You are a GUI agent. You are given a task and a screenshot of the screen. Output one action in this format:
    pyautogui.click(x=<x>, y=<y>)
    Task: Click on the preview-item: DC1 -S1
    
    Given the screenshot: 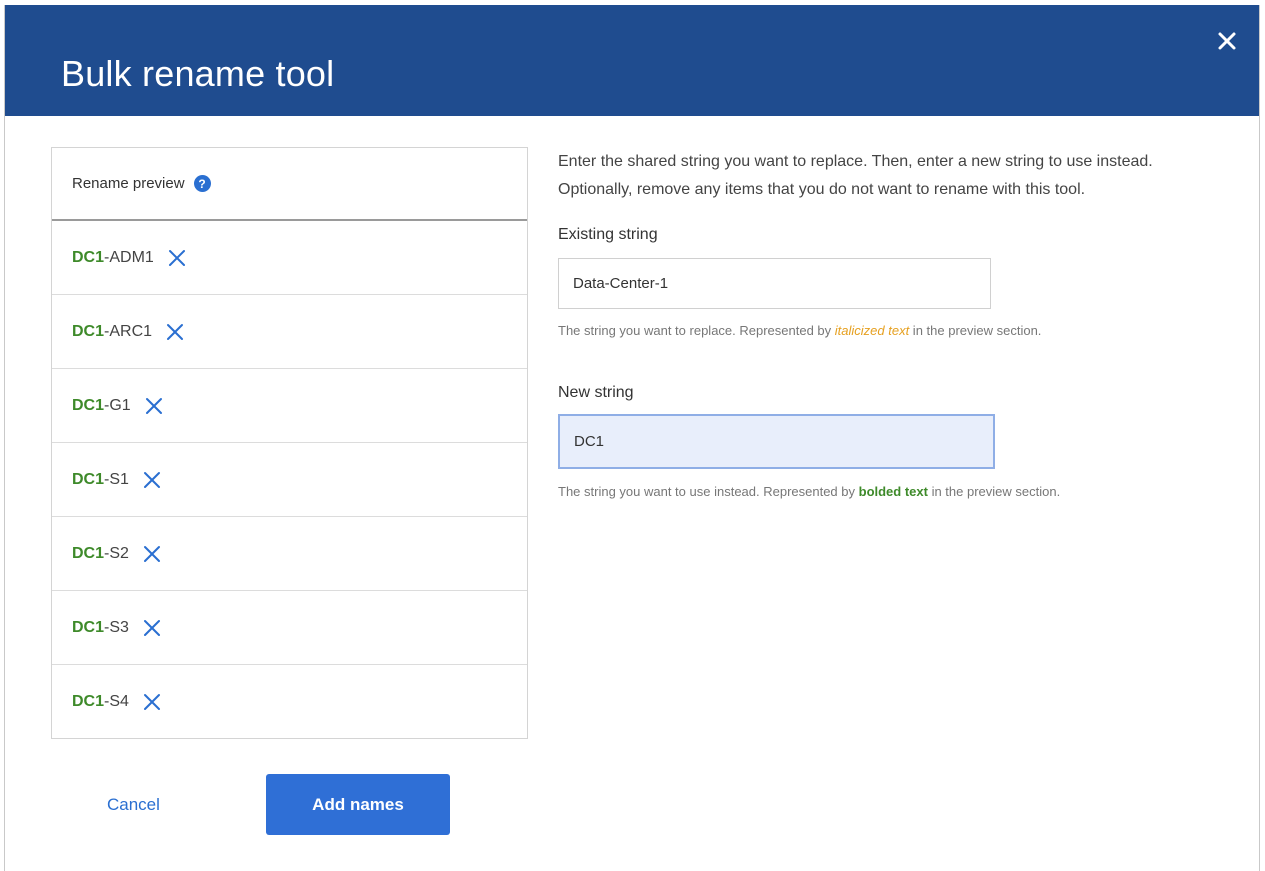 What is the action you would take?
    pyautogui.click(x=289, y=480)
    